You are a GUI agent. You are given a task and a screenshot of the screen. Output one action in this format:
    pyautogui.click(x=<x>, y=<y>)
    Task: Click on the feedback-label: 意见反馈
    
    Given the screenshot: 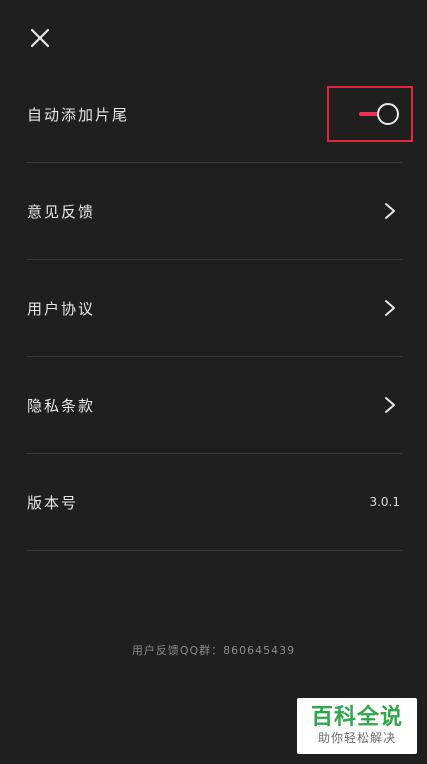 What is the action you would take?
    pyautogui.click(x=61, y=211)
    